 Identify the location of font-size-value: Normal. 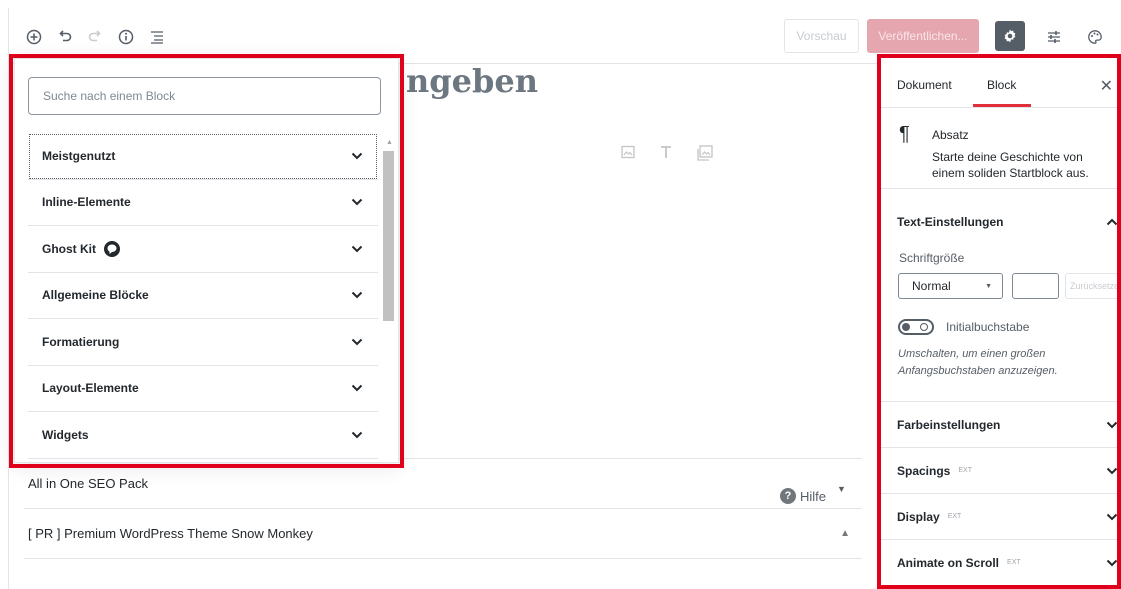
(931, 286).